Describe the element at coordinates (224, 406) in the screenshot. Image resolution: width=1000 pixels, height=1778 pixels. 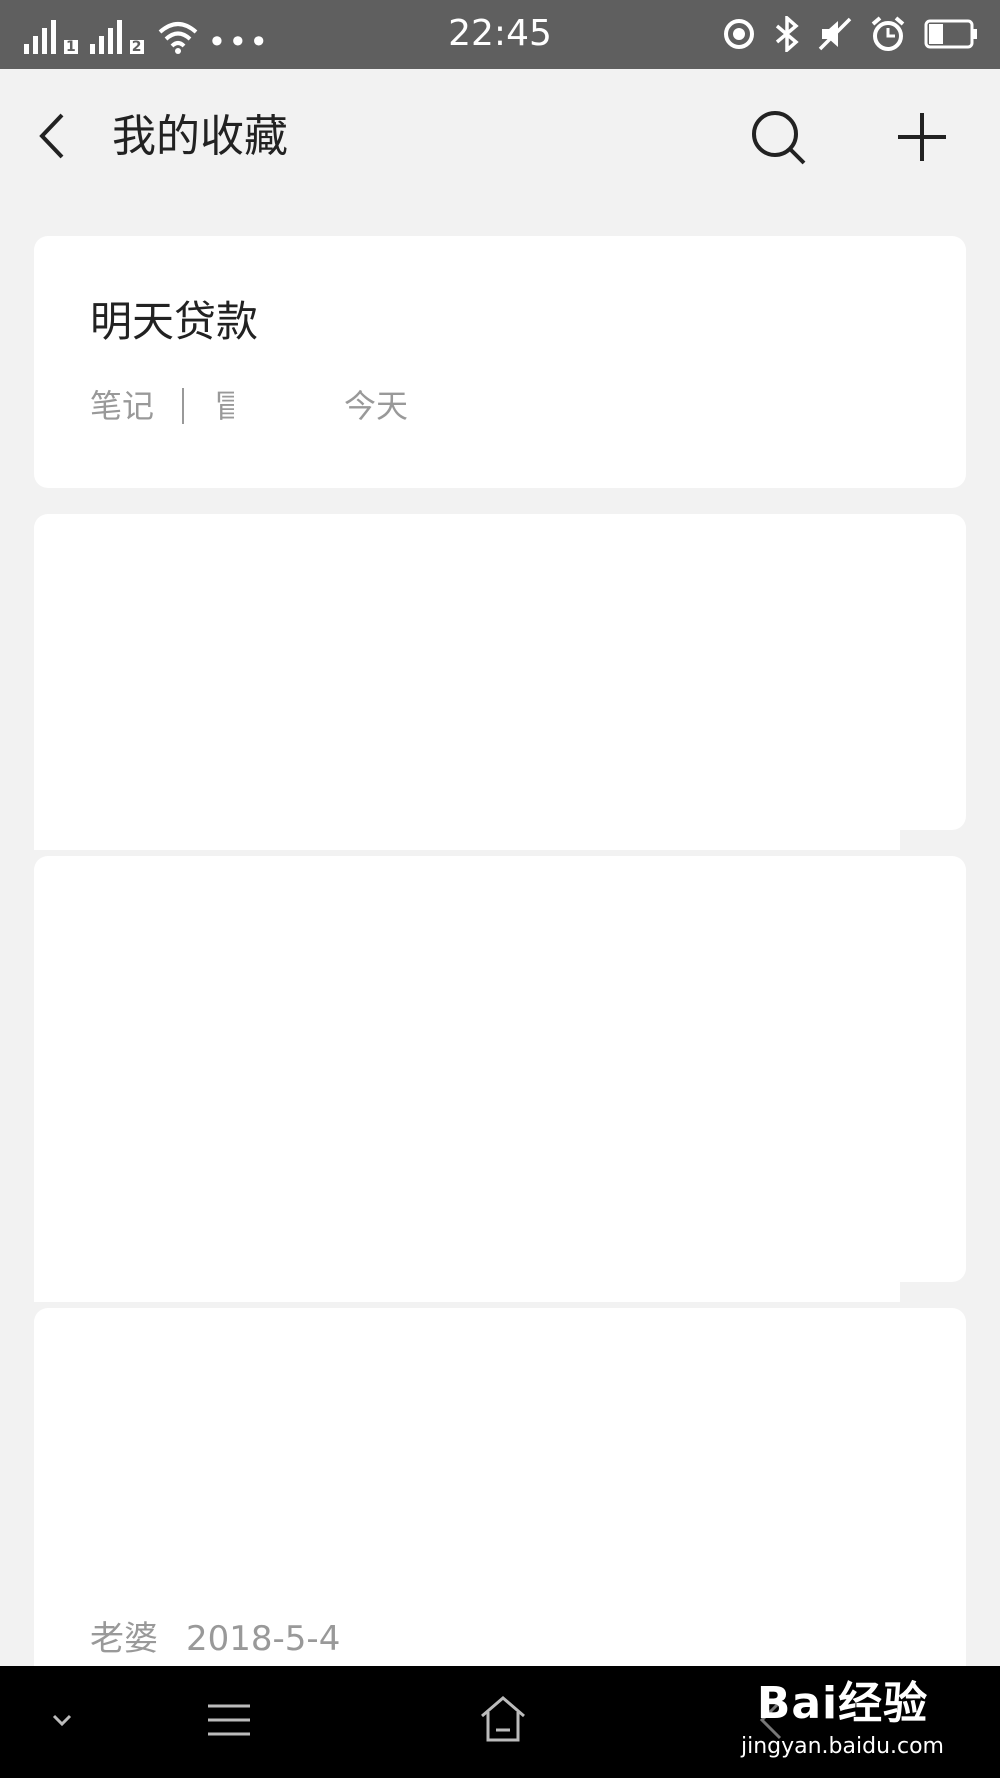
I see `item-source: 冒` at that location.